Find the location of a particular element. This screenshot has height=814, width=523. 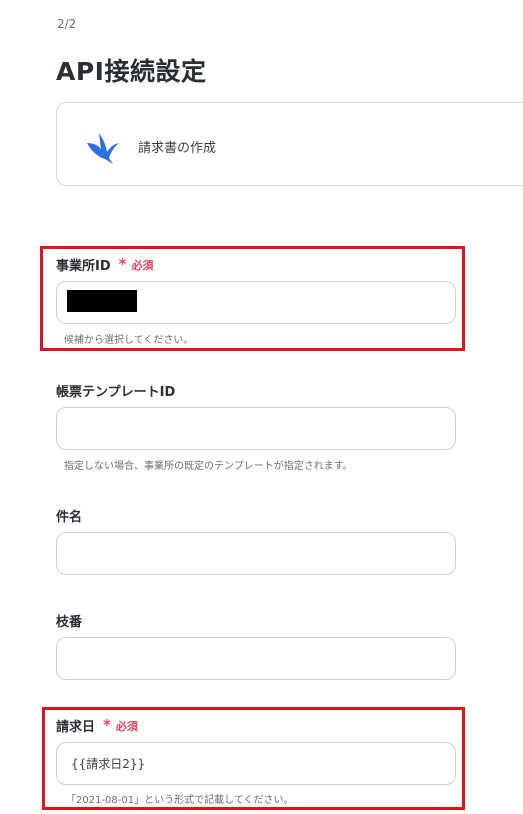

field-label-text: 枝番 is located at coordinates (69, 622).